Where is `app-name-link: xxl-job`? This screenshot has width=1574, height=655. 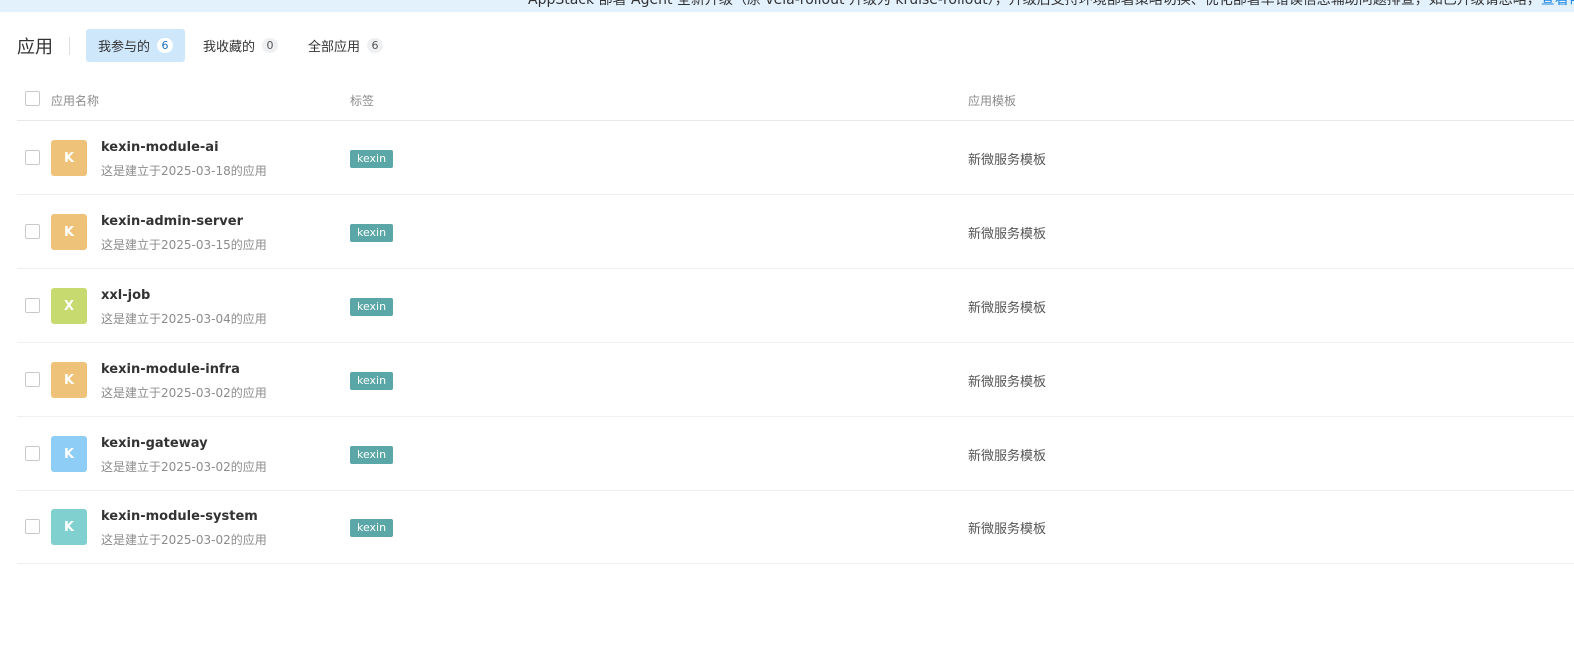
app-name-link: xxl-job is located at coordinates (125, 295).